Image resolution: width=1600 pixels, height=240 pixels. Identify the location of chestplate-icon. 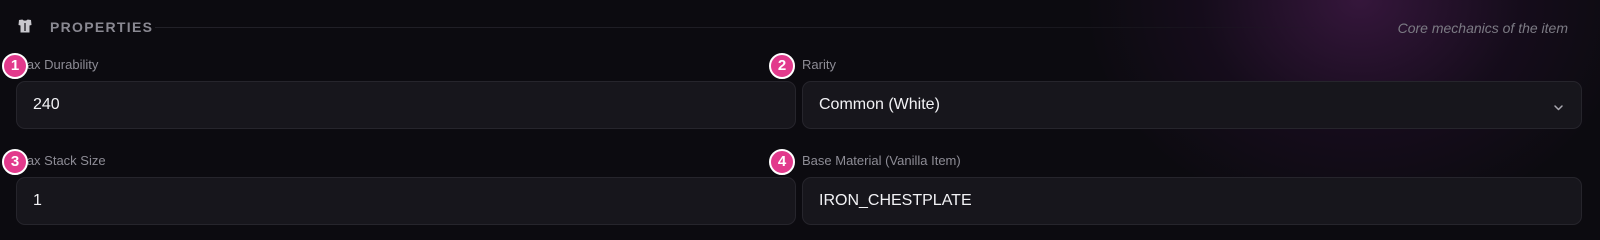
(25, 26).